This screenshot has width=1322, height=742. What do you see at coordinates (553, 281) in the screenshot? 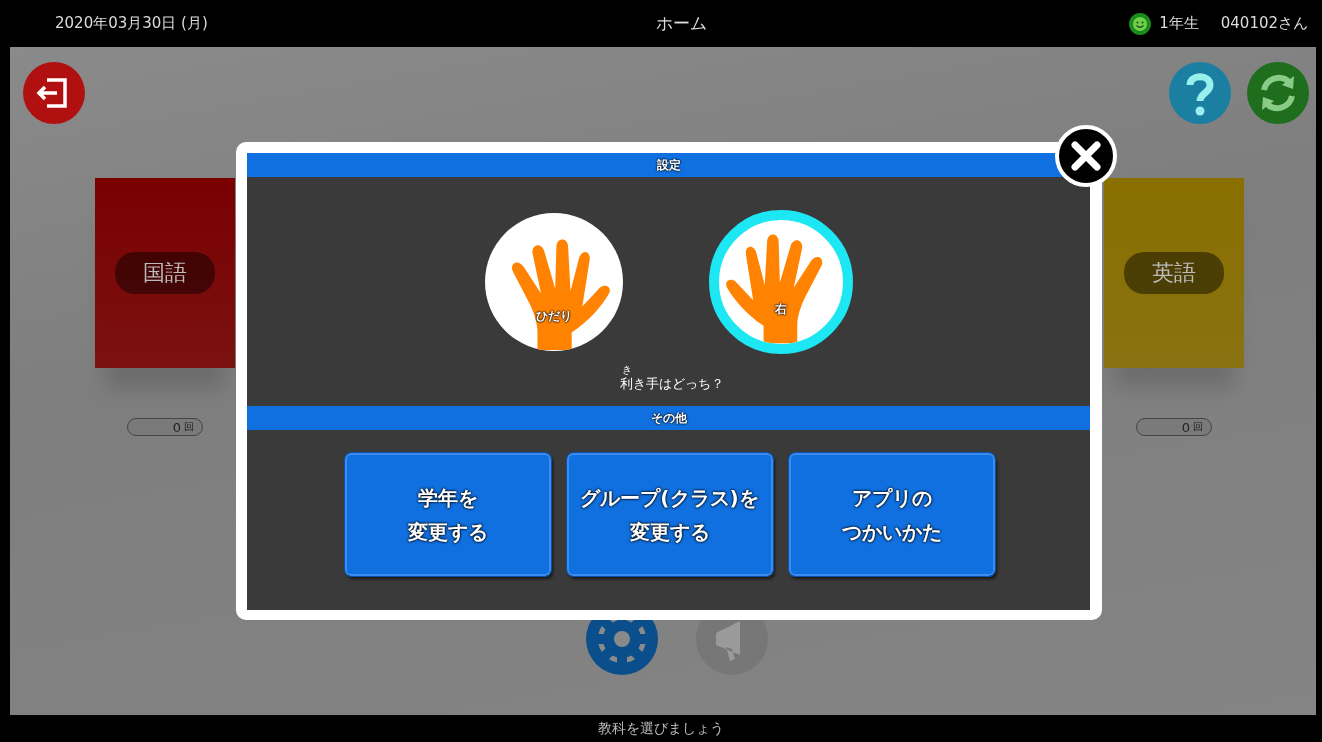
I see `hand-option: ひだり` at bounding box center [553, 281].